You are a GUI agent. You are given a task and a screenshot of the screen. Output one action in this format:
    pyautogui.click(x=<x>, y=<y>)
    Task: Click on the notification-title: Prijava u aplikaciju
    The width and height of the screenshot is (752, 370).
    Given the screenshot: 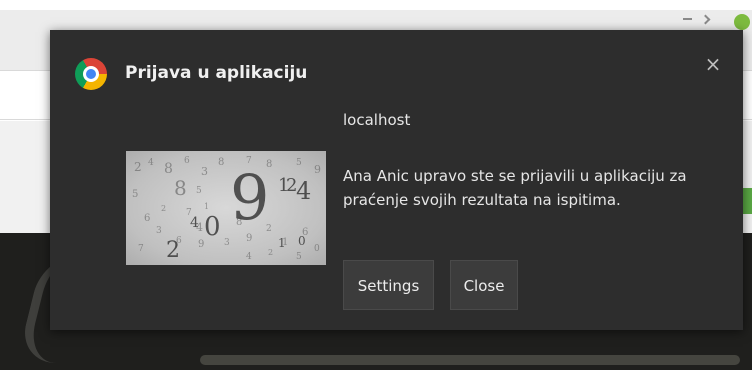 What is the action you would take?
    pyautogui.click(x=216, y=73)
    